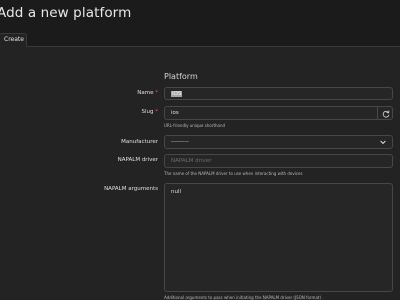 This screenshot has height=300, width=400. What do you see at coordinates (195, 125) in the screenshot?
I see `slug-help-text: URL-friendly unique shorthand` at bounding box center [195, 125].